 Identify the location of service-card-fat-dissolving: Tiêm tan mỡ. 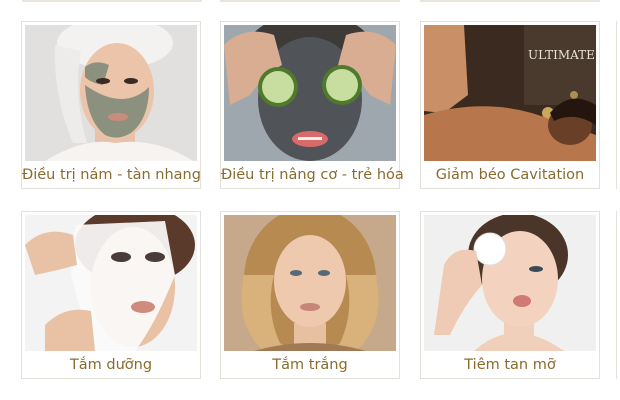
(510, 295).